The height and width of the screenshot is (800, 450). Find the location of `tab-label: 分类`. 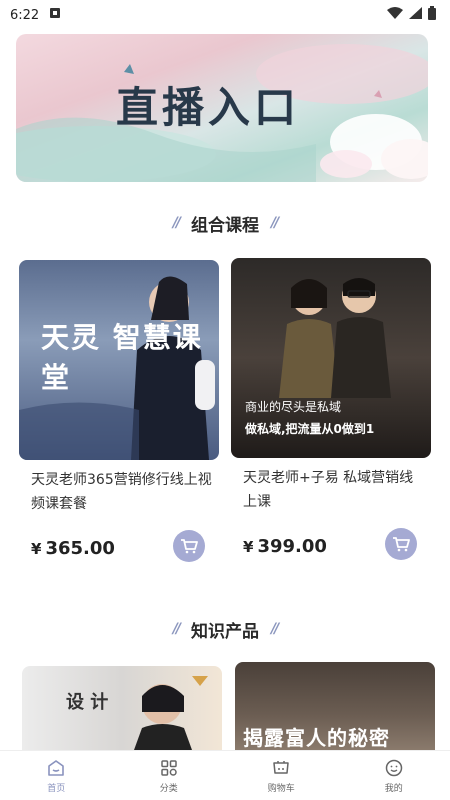

tab-label: 分类 is located at coordinates (168, 788).